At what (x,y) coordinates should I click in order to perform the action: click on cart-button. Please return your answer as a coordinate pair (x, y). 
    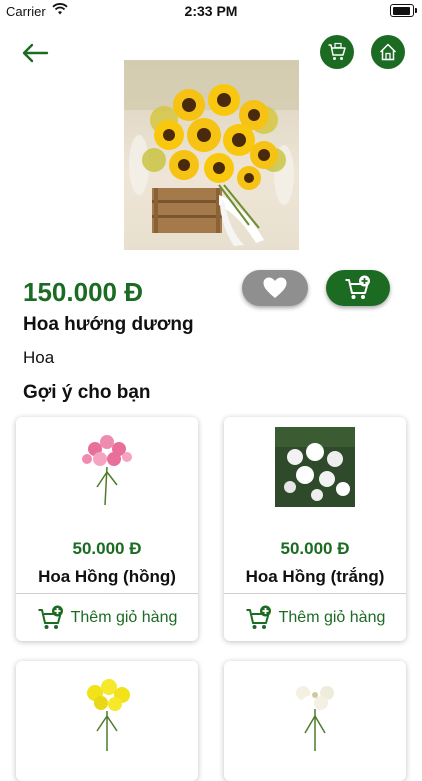
    Looking at the image, I should click on (337, 52).